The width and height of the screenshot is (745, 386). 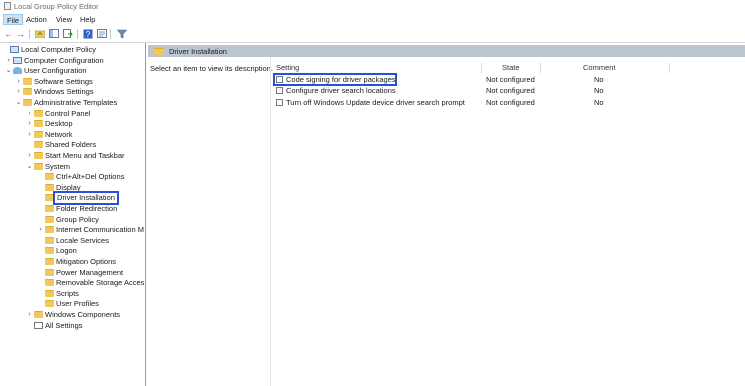 I want to click on tree-item-label: Power Management, so click(x=90, y=272).